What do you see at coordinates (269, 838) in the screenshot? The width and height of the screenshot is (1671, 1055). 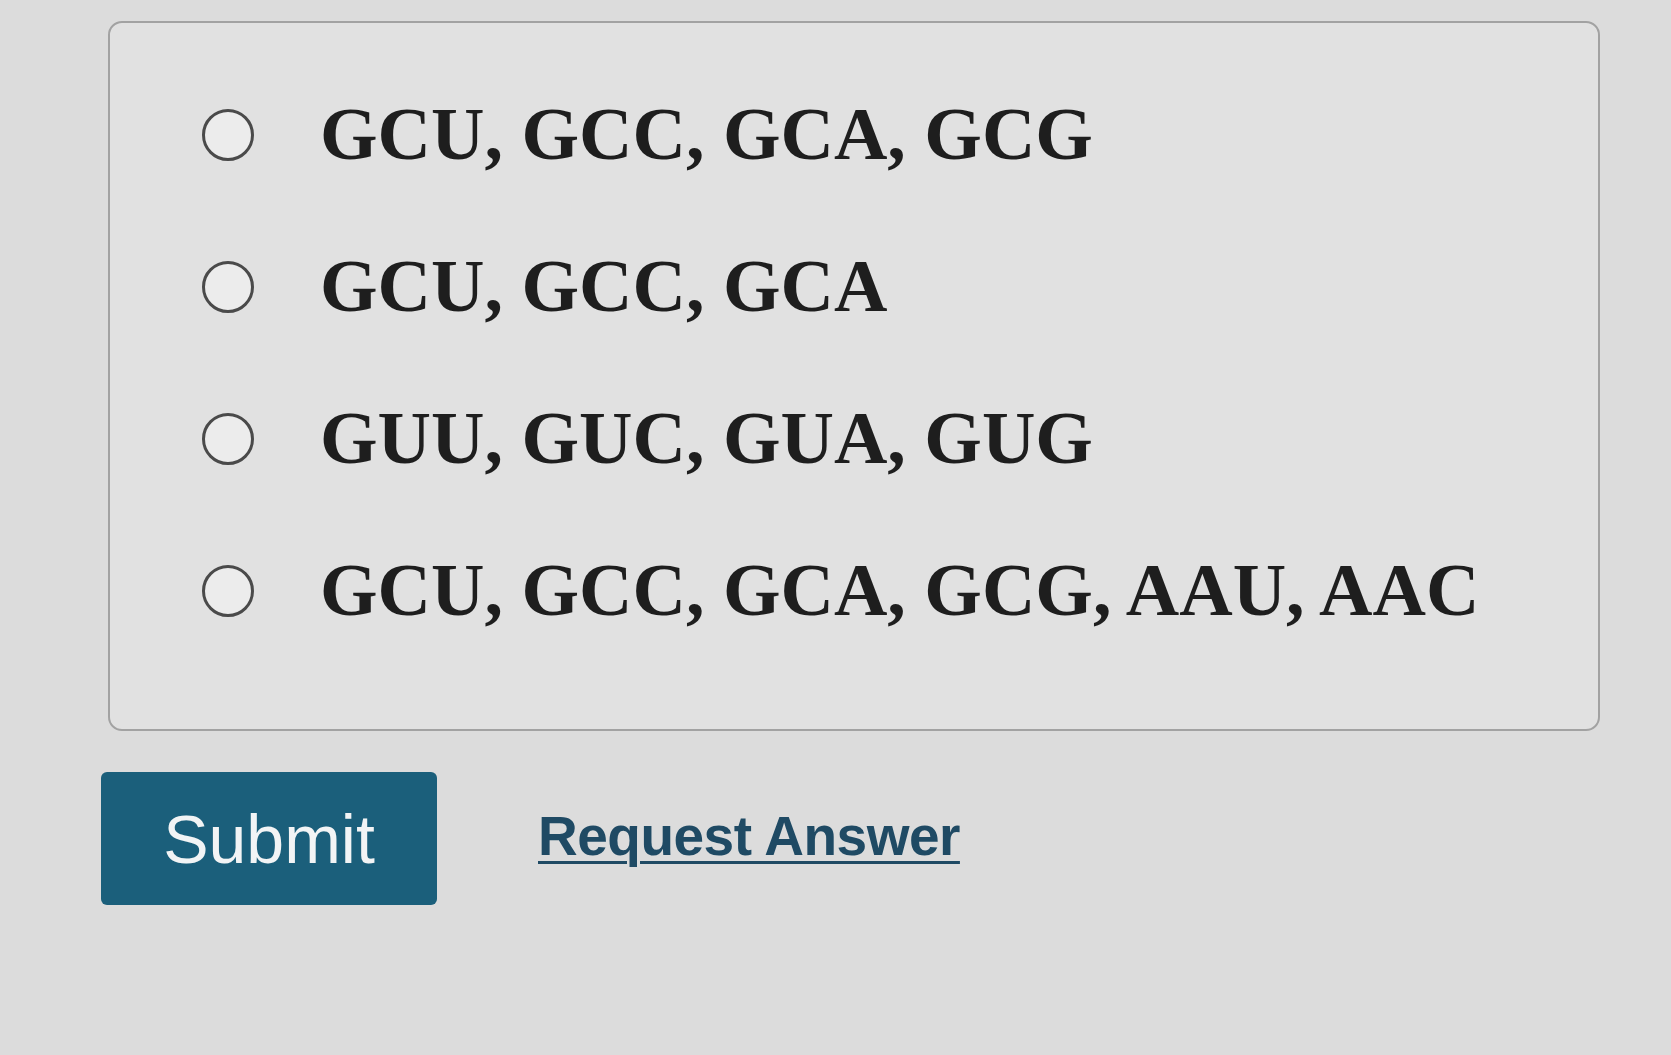 I see `submit-button: Submit` at bounding box center [269, 838].